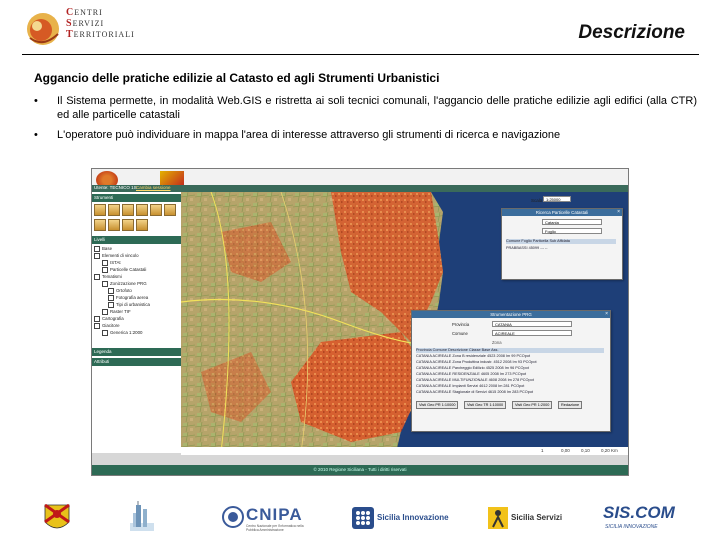 The width and height of the screenshot is (720, 540). Describe the element at coordinates (153, 187) in the screenshot. I see `change-session-link: Cambia sessione` at that location.